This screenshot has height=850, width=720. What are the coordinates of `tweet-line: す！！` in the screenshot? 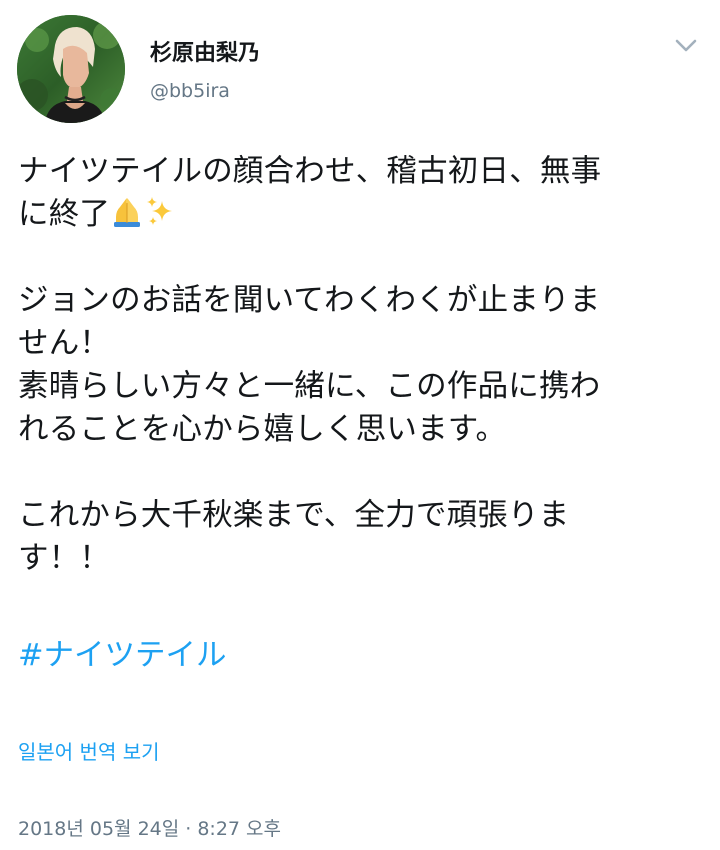 It's located at (64, 558).